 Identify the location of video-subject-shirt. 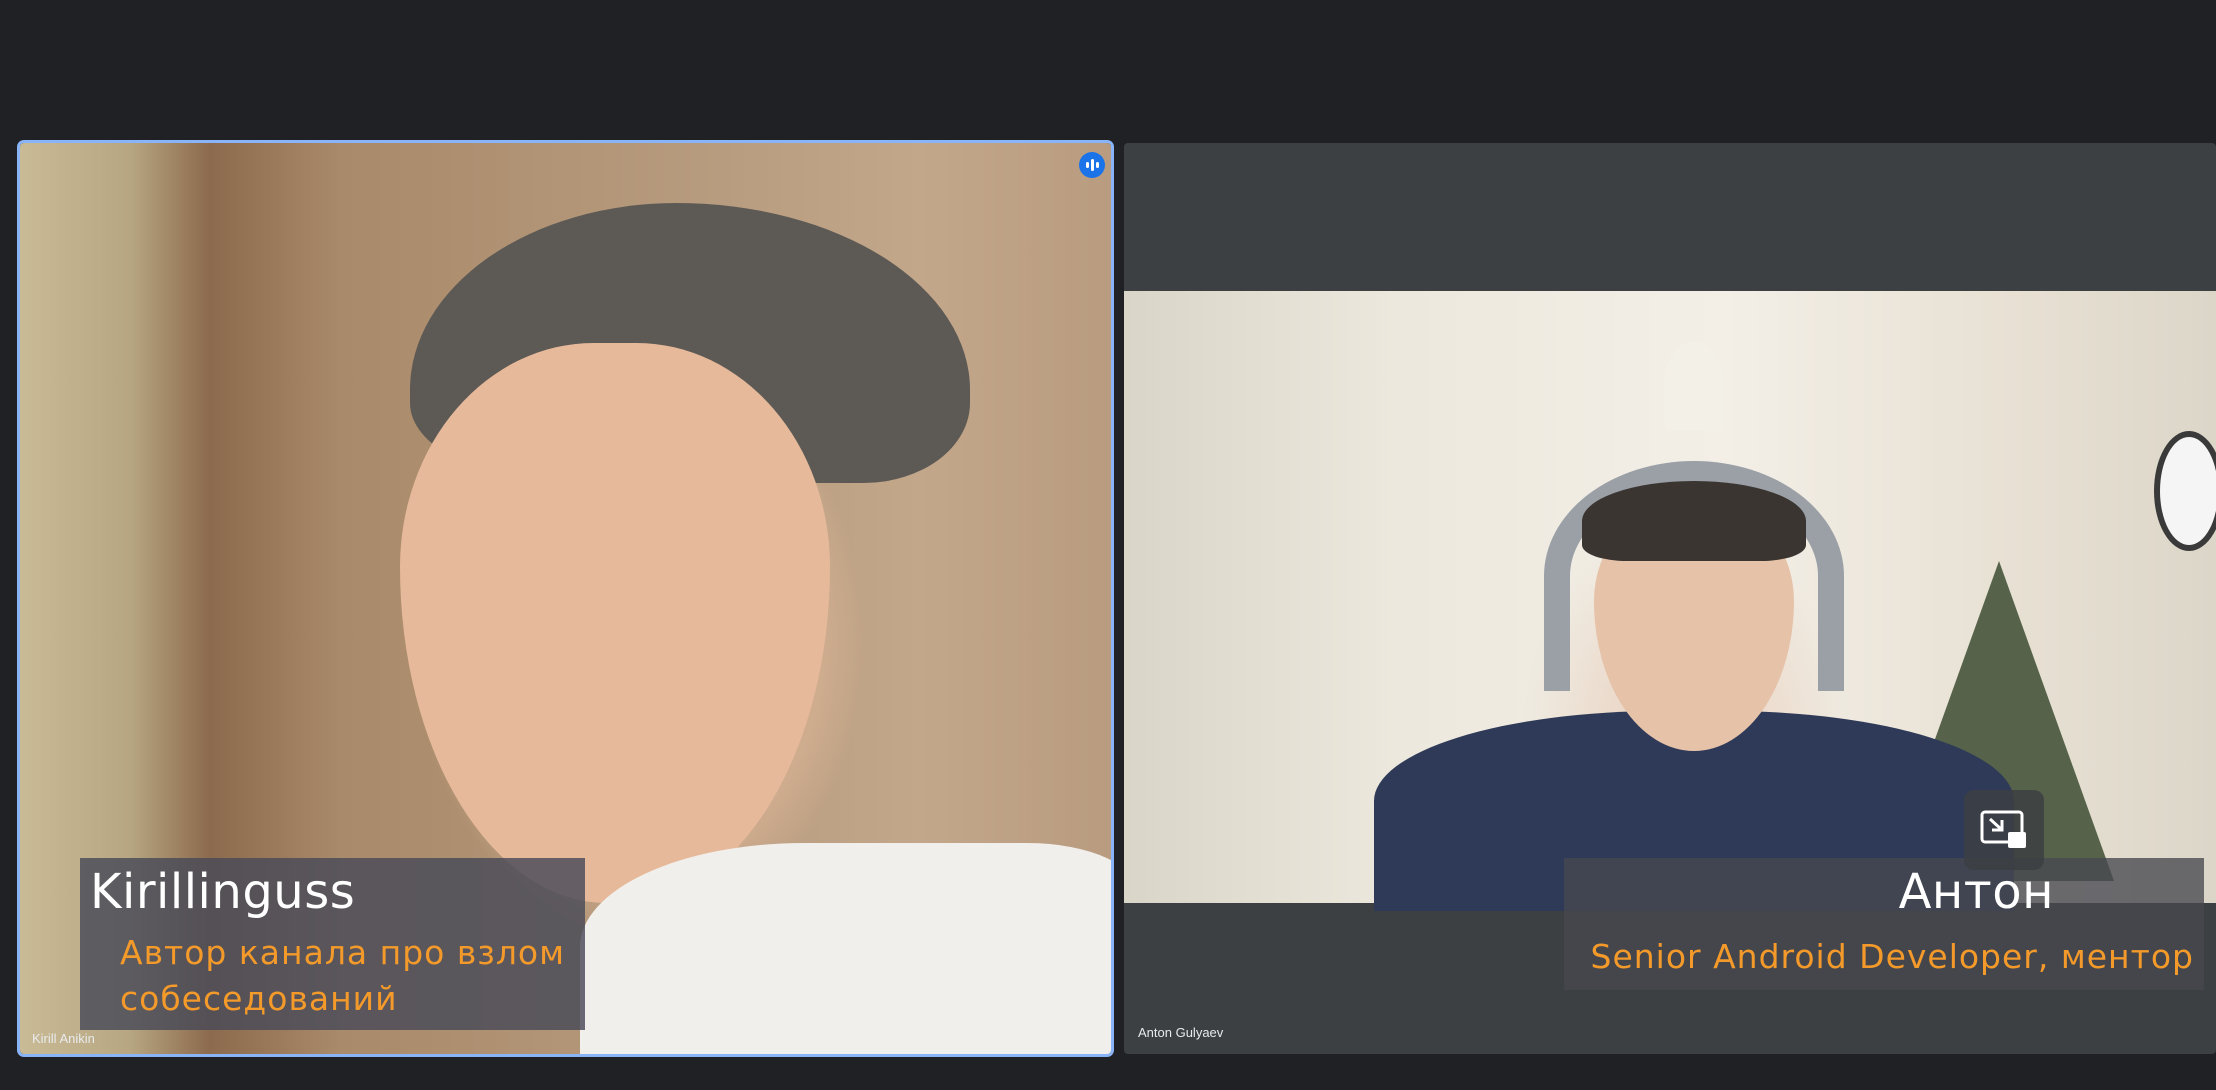
(845, 948).